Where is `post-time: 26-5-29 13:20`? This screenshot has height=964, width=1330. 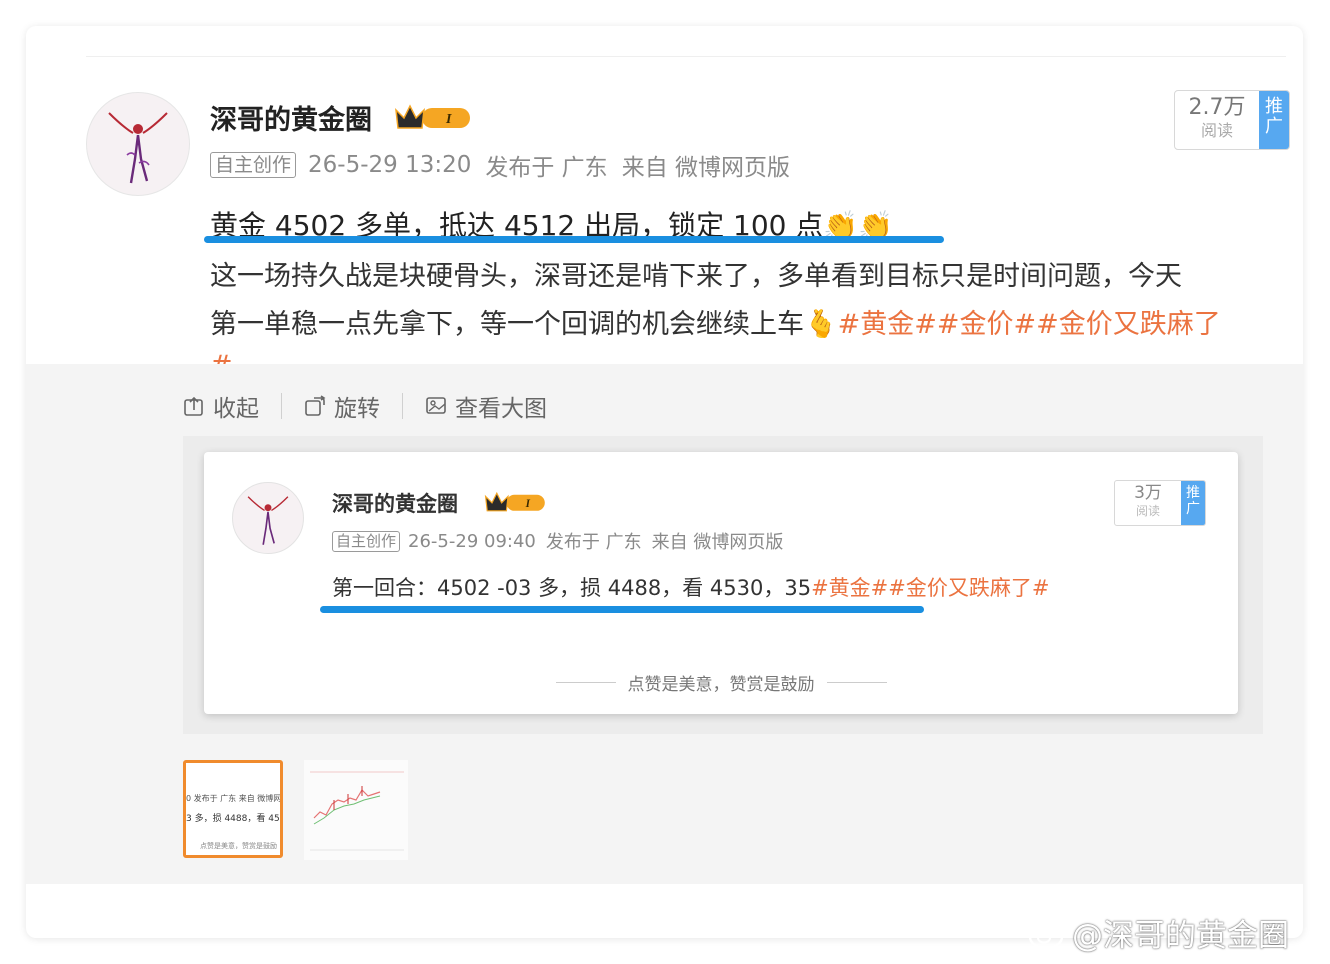
post-time: 26-5-29 13:20 is located at coordinates (389, 165).